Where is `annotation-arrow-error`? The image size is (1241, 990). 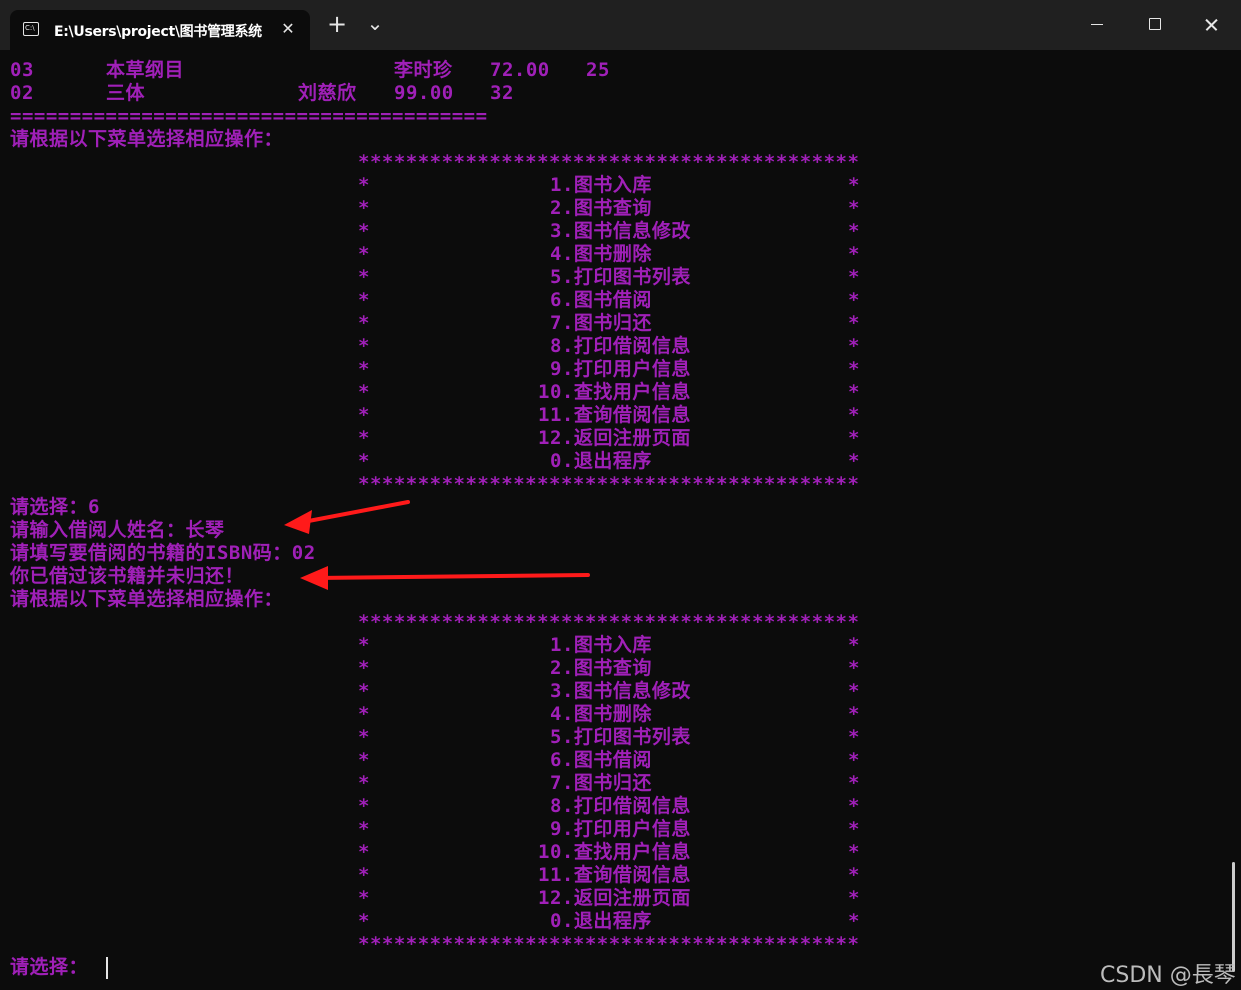 annotation-arrow-error is located at coordinates (452, 576).